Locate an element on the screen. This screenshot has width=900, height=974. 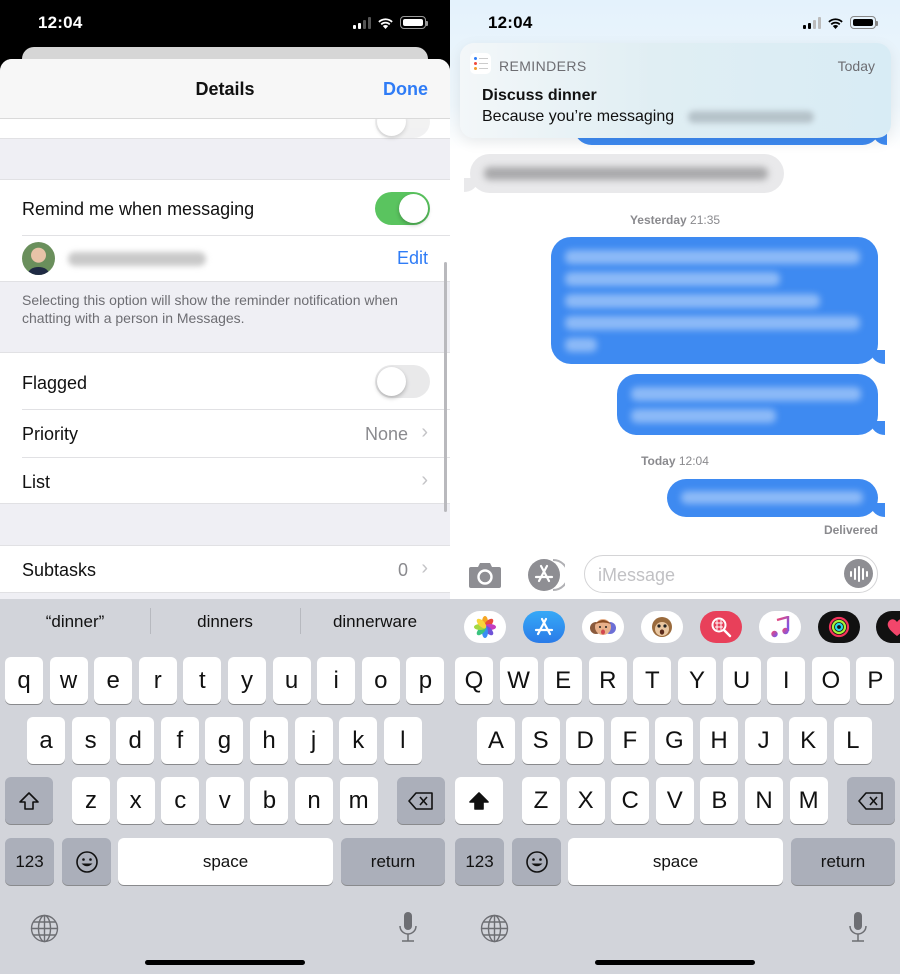
key-a: a is located at coordinates (46, 740).